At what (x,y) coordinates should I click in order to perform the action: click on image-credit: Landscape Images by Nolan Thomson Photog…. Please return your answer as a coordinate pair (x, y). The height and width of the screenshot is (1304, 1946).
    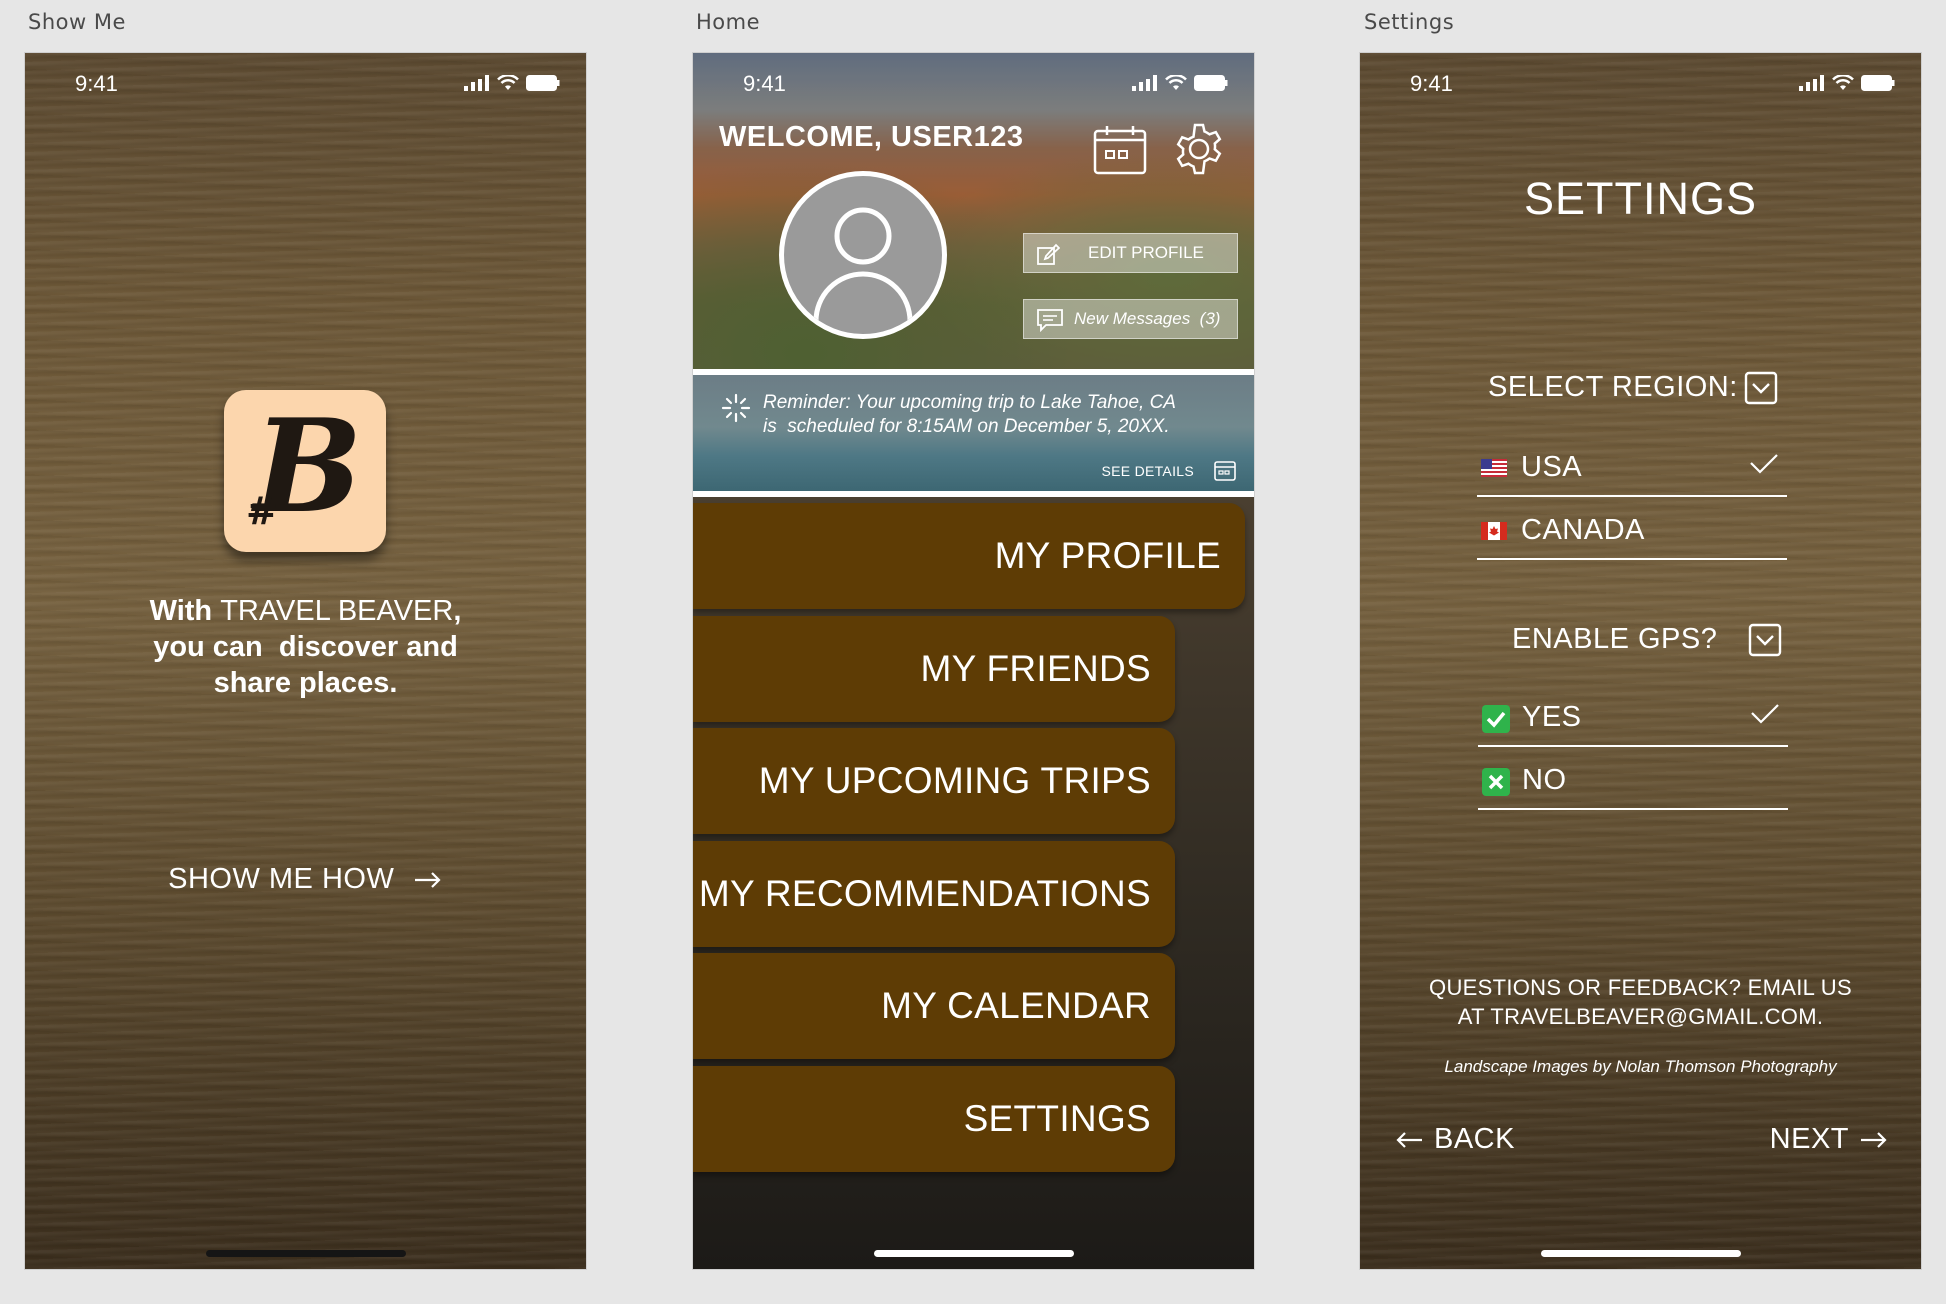
    Looking at the image, I should click on (1640, 1066).